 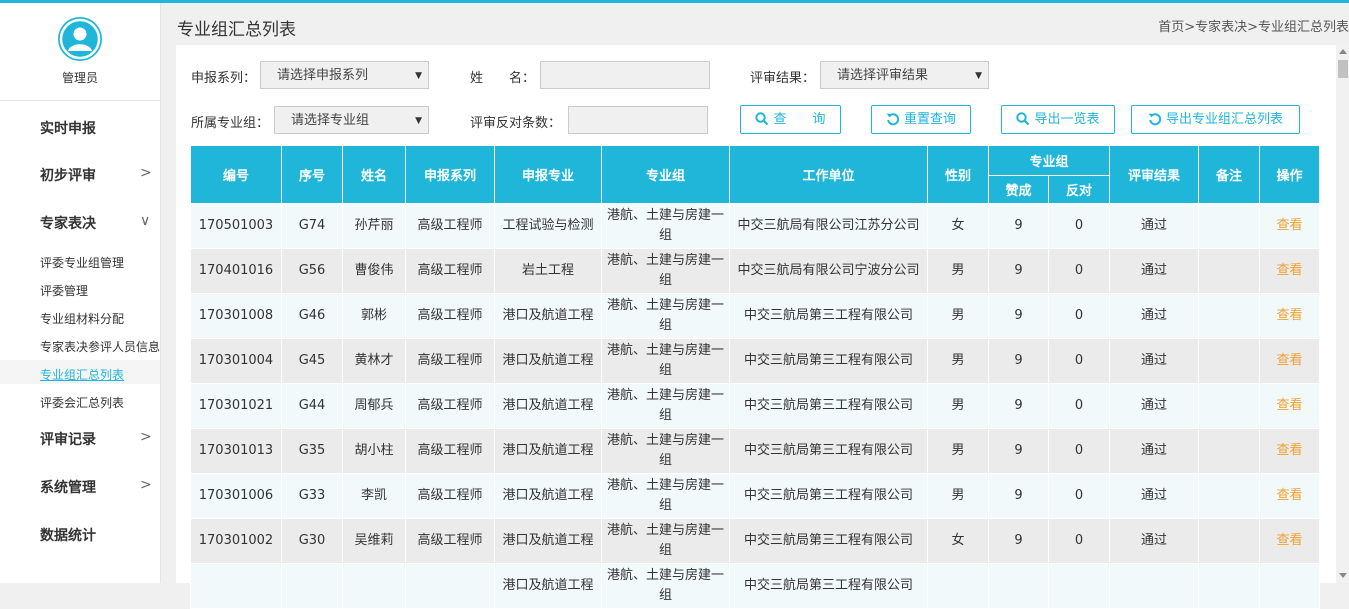 I want to click on cell-yes, so click(x=1018, y=586).